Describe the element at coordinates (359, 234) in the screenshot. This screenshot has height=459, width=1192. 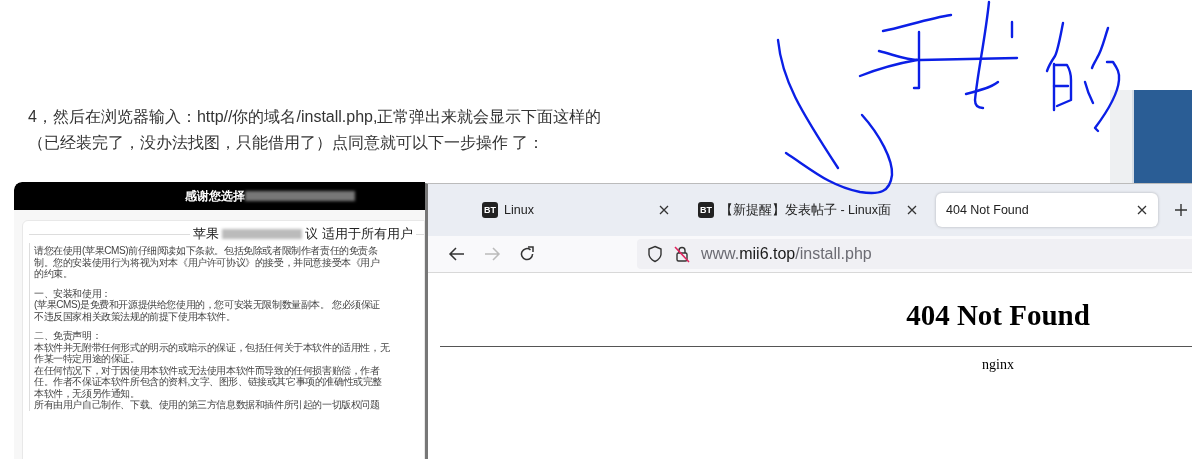
I see `license-title-end: 议 适用于所有用户` at that location.